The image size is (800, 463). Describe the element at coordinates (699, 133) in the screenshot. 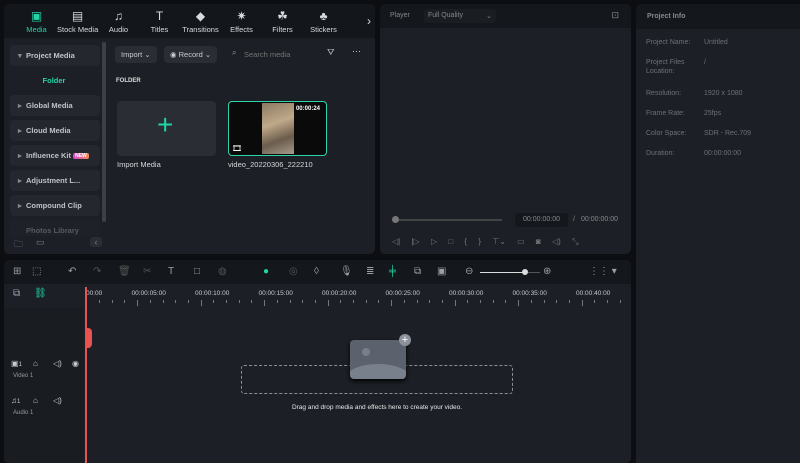

I see `info-row-color-space: Color Space: SDR - Rec.709` at that location.